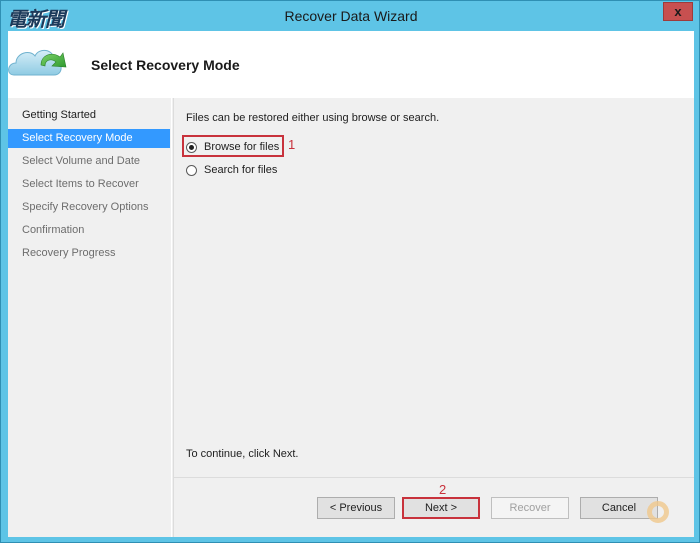 This screenshot has height=543, width=700. I want to click on page-title: Select Recovery Mode, so click(165, 65).